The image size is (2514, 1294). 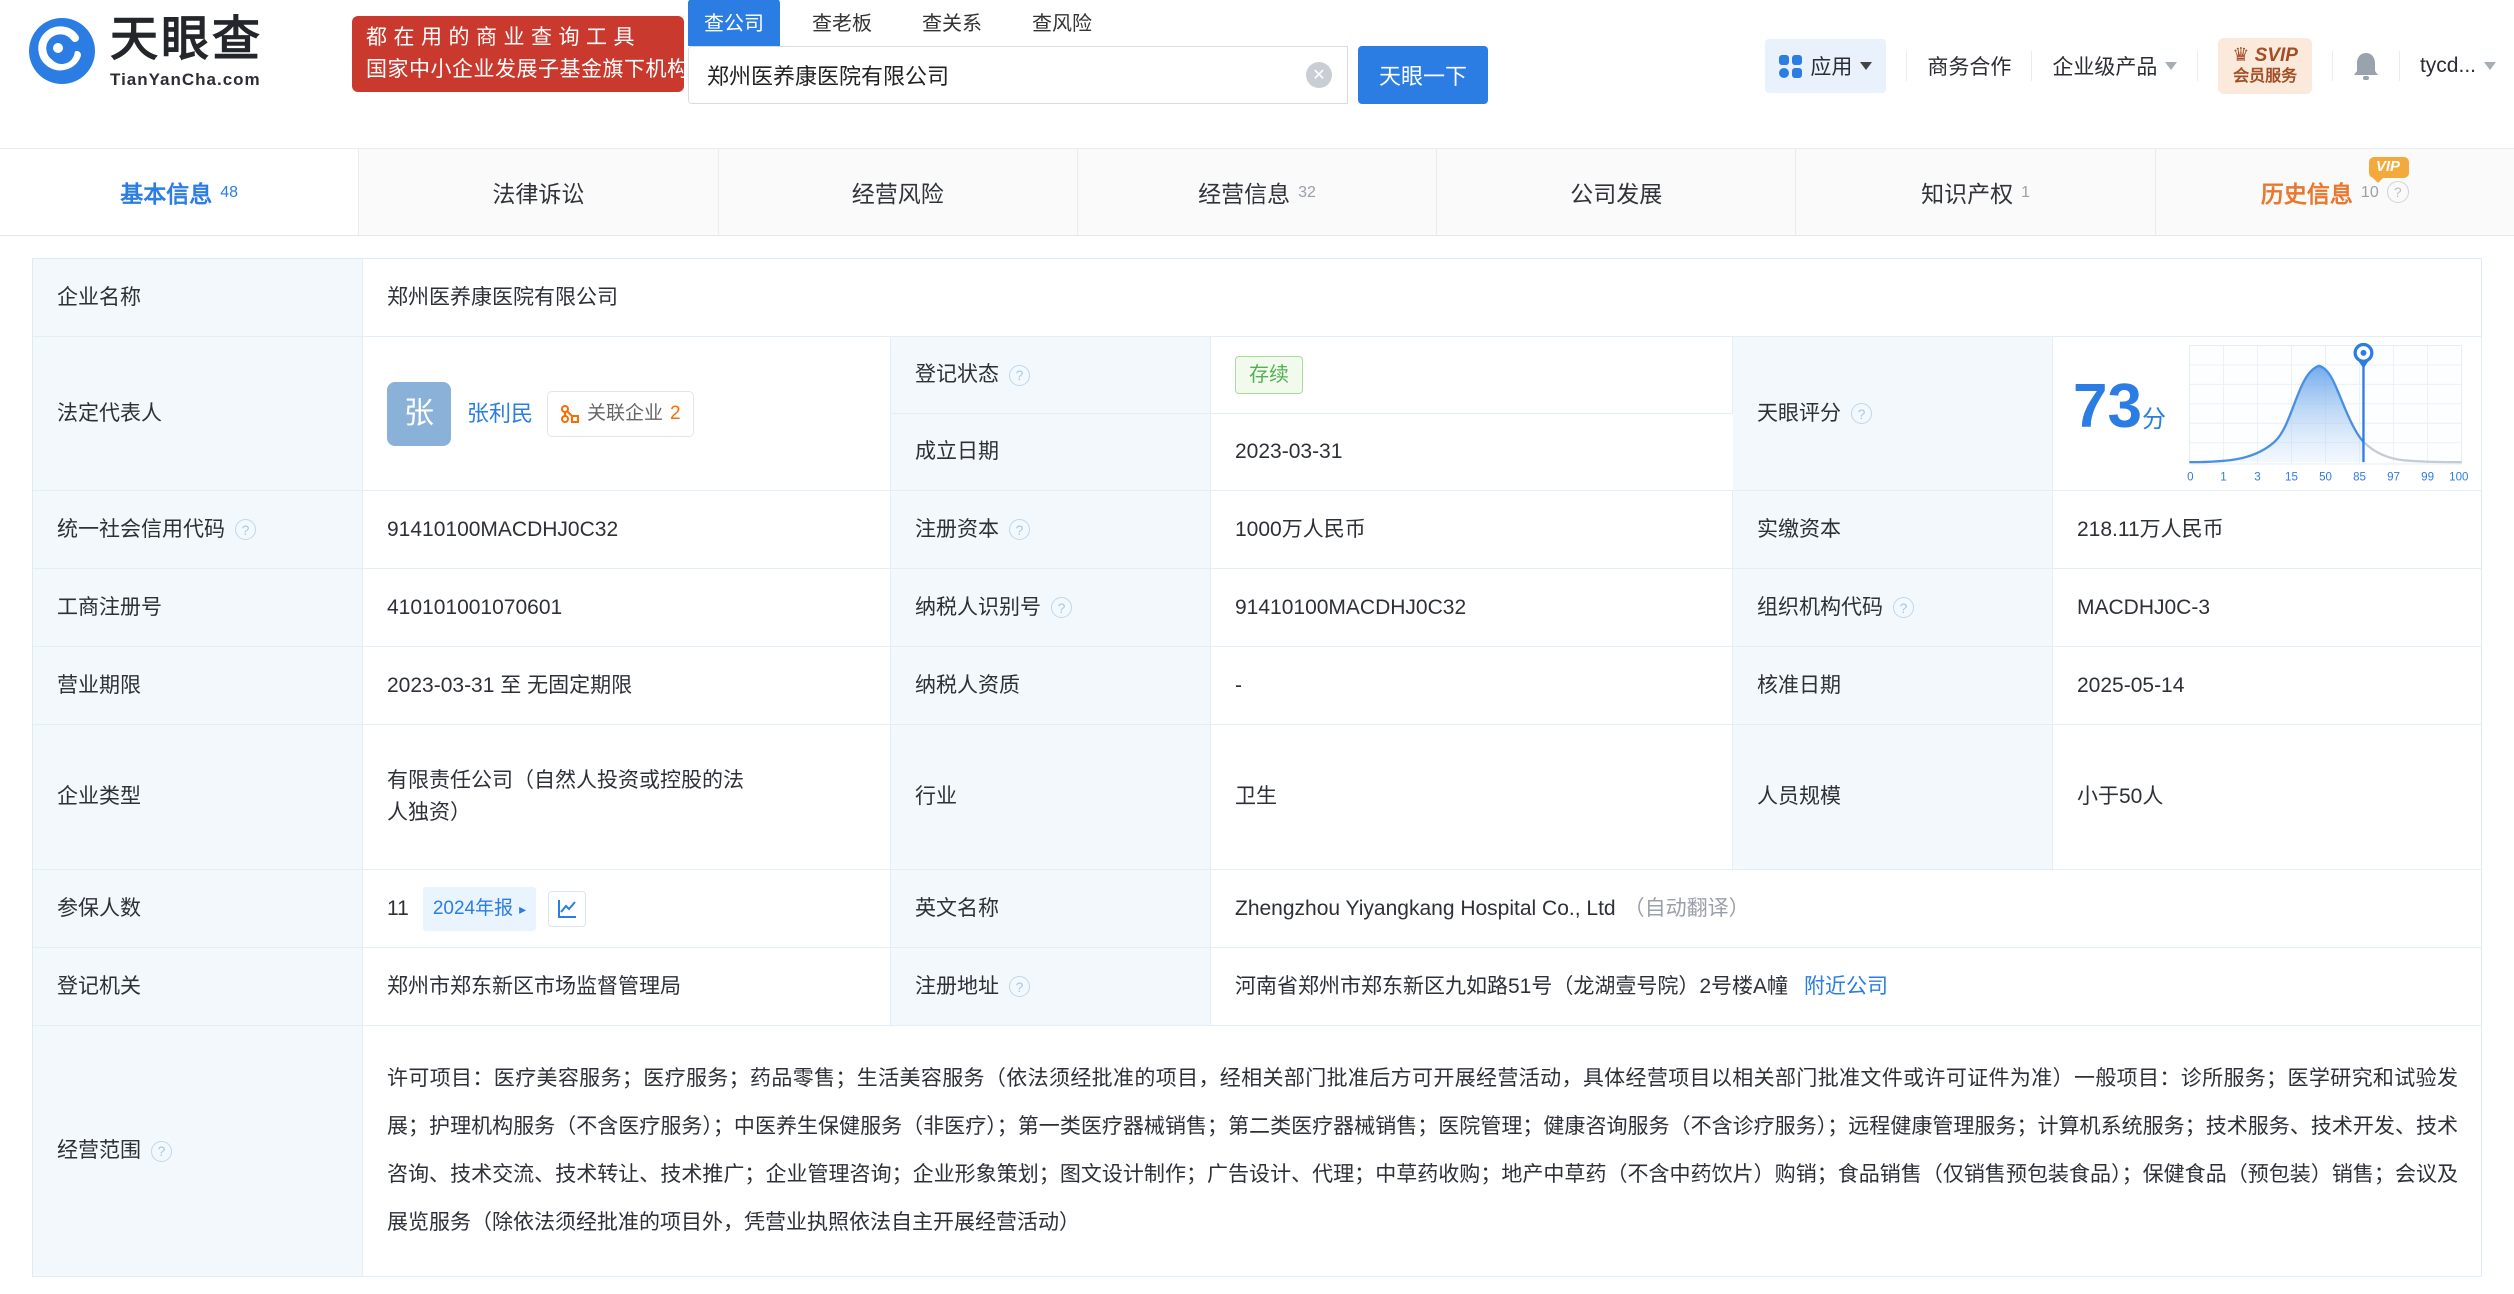 I want to click on tab-label: 知识产权, so click(x=1967, y=194).